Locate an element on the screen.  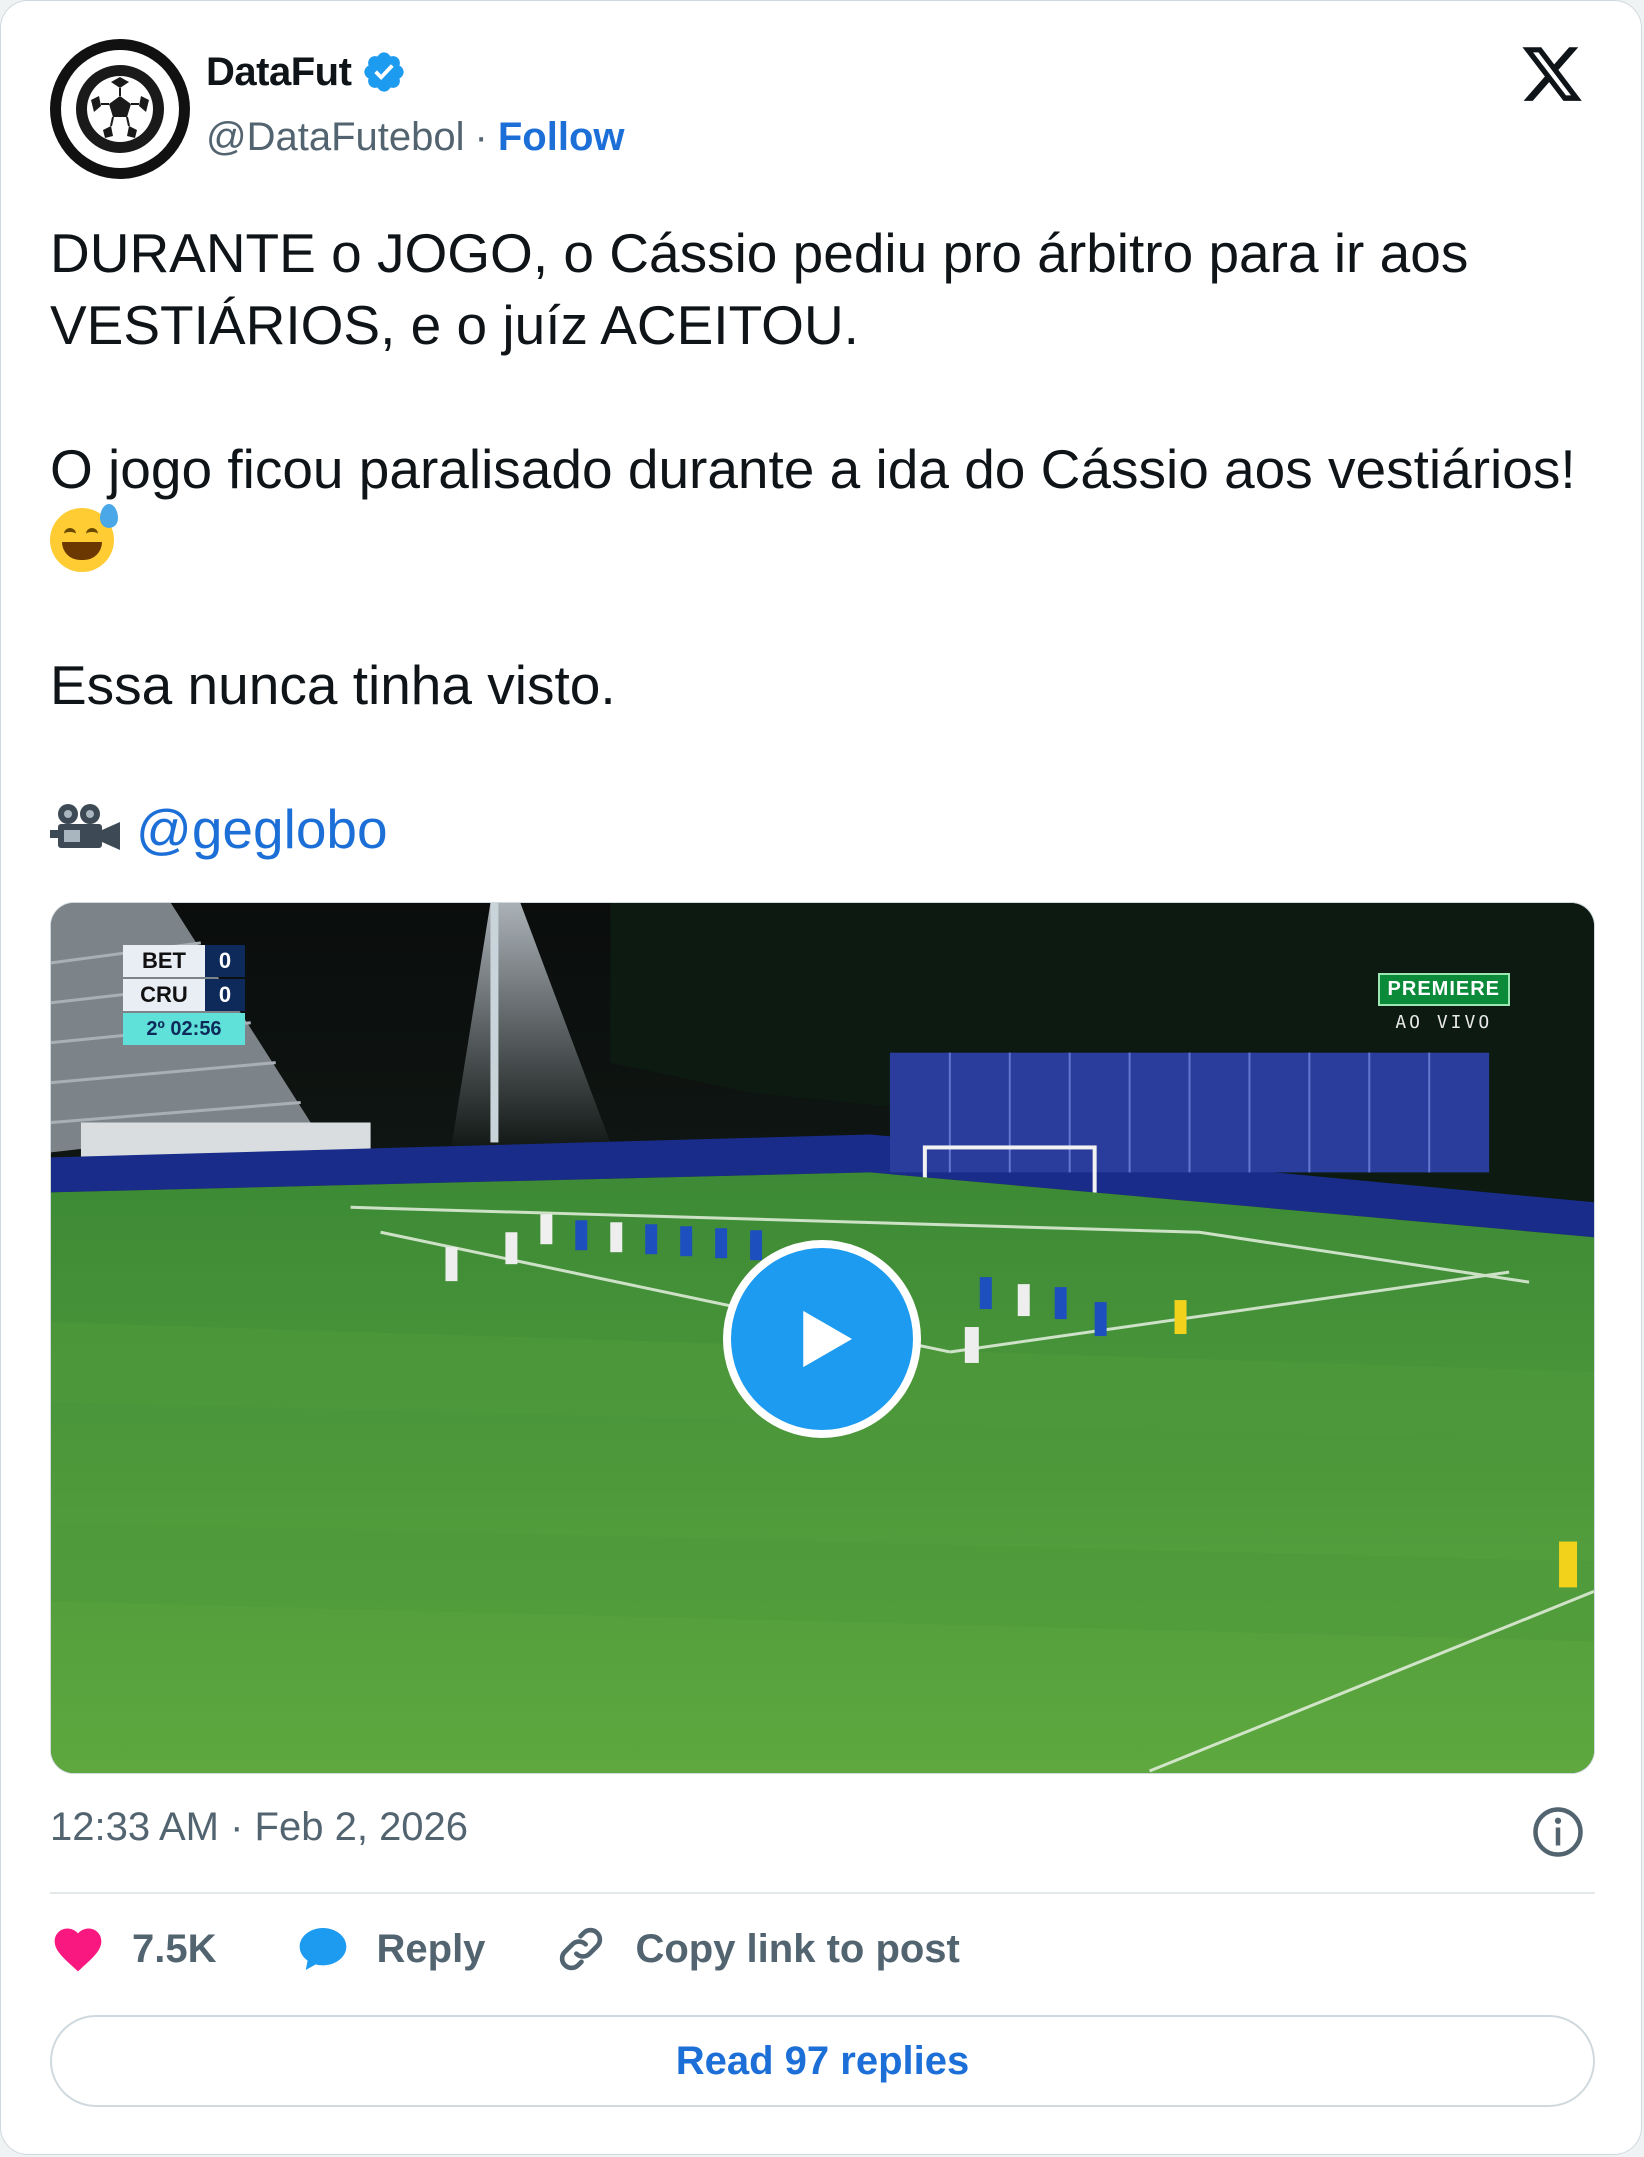
match-clock: 2º 02:56 is located at coordinates (184, 1029).